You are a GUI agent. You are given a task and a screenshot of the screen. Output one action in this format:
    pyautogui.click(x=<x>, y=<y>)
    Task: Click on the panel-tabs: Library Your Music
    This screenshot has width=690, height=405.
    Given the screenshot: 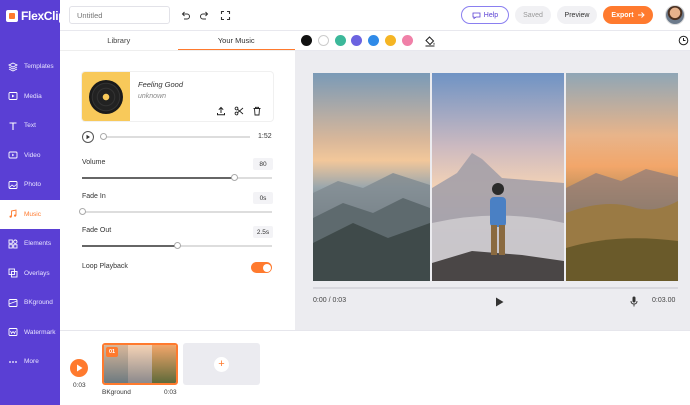 What is the action you would take?
    pyautogui.click(x=177, y=41)
    